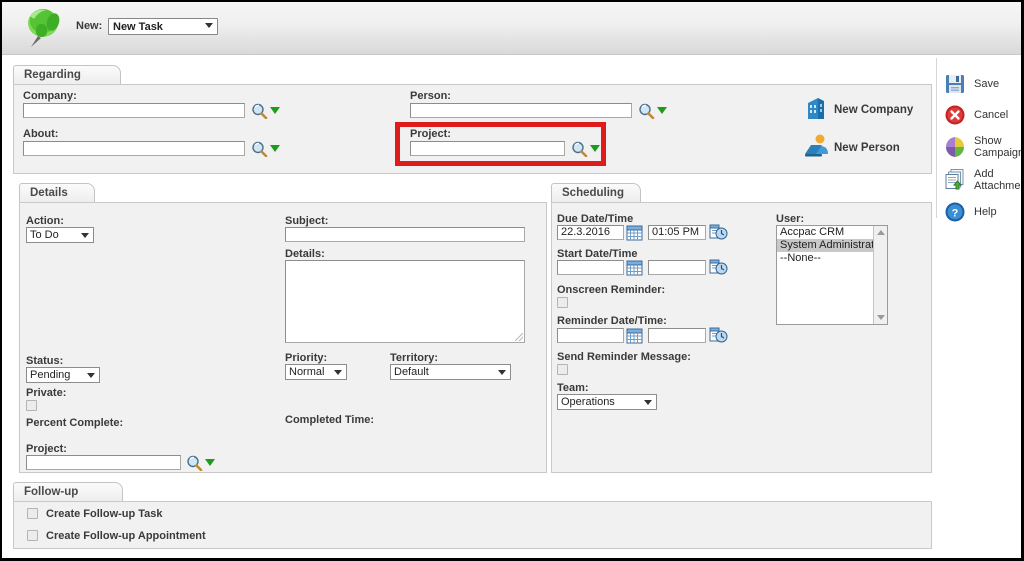 The image size is (1024, 561). I want to click on onscreen-reminder-checkbox, so click(562, 302).